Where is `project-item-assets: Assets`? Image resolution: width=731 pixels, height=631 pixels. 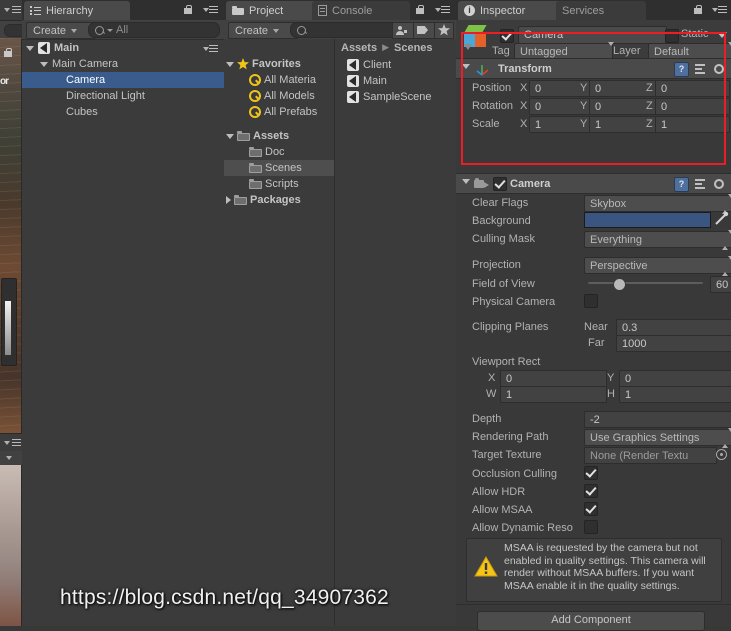
project-item-assets: Assets is located at coordinates (279, 136).